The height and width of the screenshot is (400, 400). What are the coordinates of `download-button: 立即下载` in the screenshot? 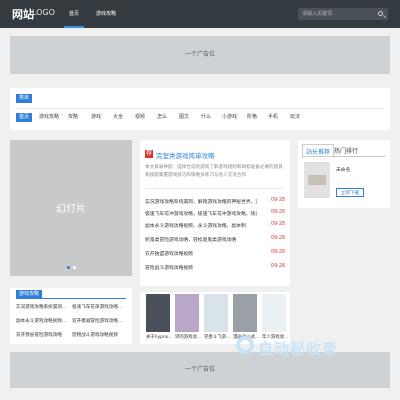 It's located at (350, 192).